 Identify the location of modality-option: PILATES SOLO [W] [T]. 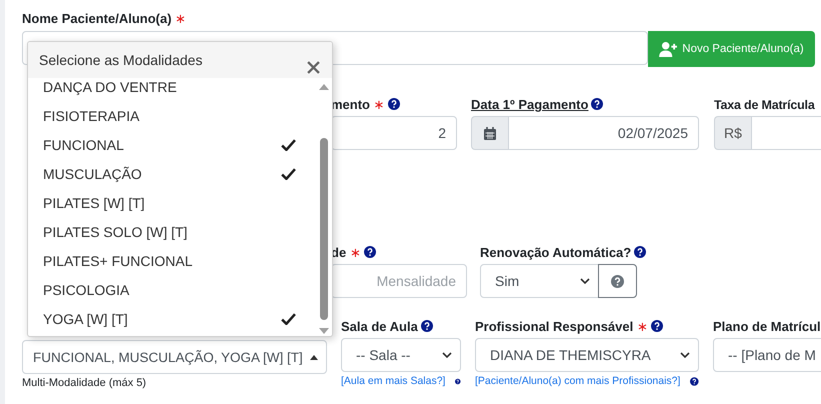
(173, 231).